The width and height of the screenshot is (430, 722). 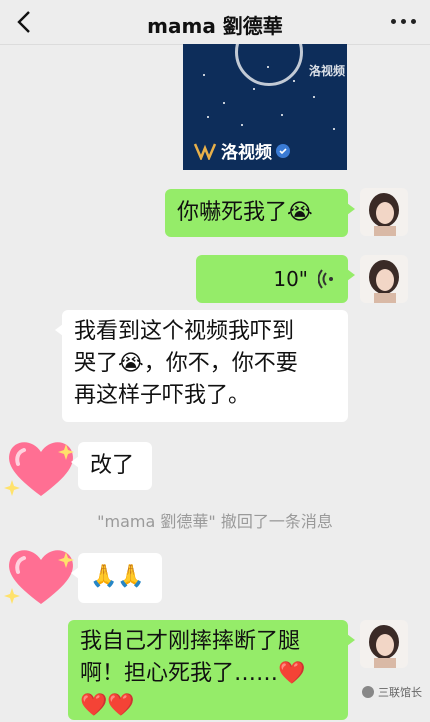 I want to click on message-bubble-6: 我自己才刚摔摔断了腿 啊！担心死我了……❤️ ❤️❤️, so click(x=211, y=670).